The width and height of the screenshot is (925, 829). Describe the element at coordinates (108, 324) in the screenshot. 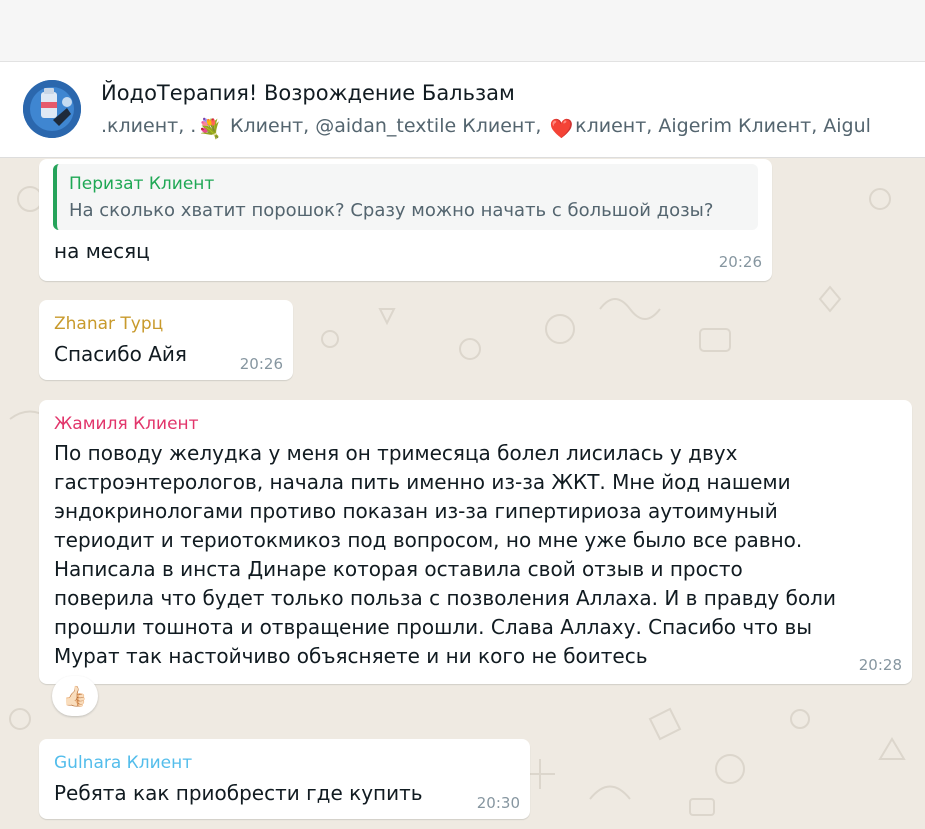

I see `message-sender: Zhanar Турц` at that location.